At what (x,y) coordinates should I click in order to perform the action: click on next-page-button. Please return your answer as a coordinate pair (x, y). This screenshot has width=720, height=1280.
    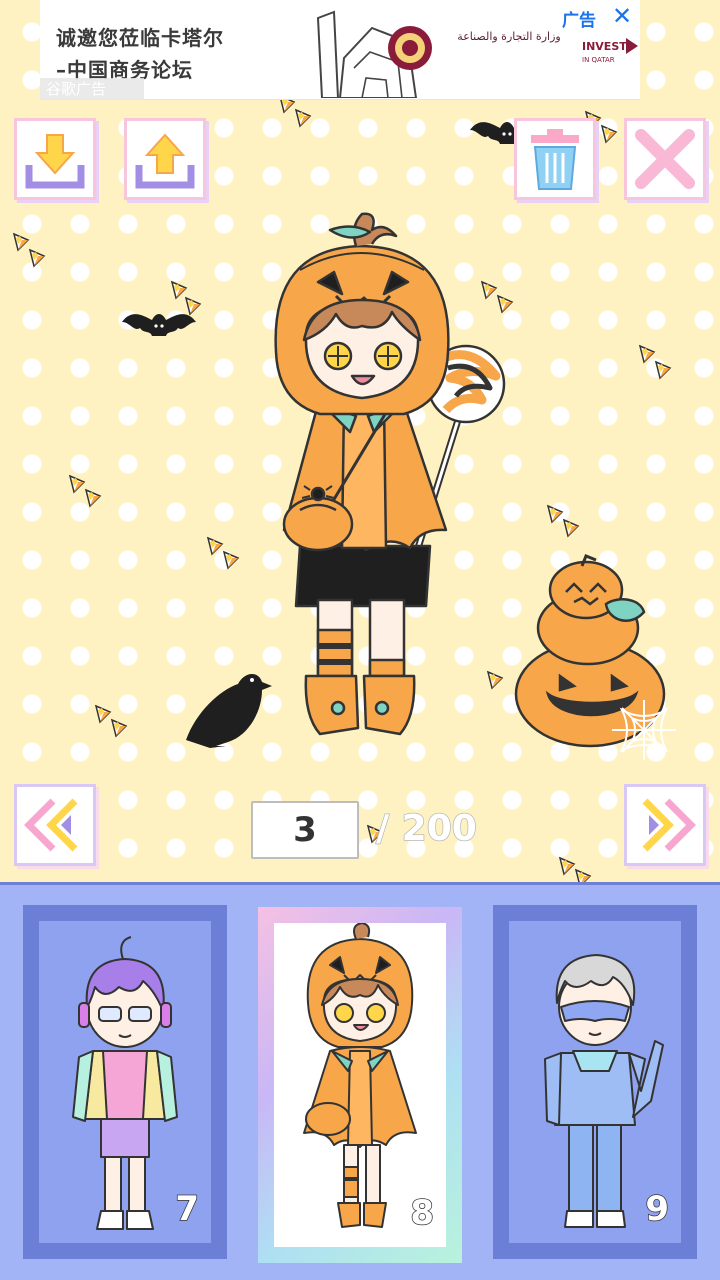
    Looking at the image, I should click on (665, 825).